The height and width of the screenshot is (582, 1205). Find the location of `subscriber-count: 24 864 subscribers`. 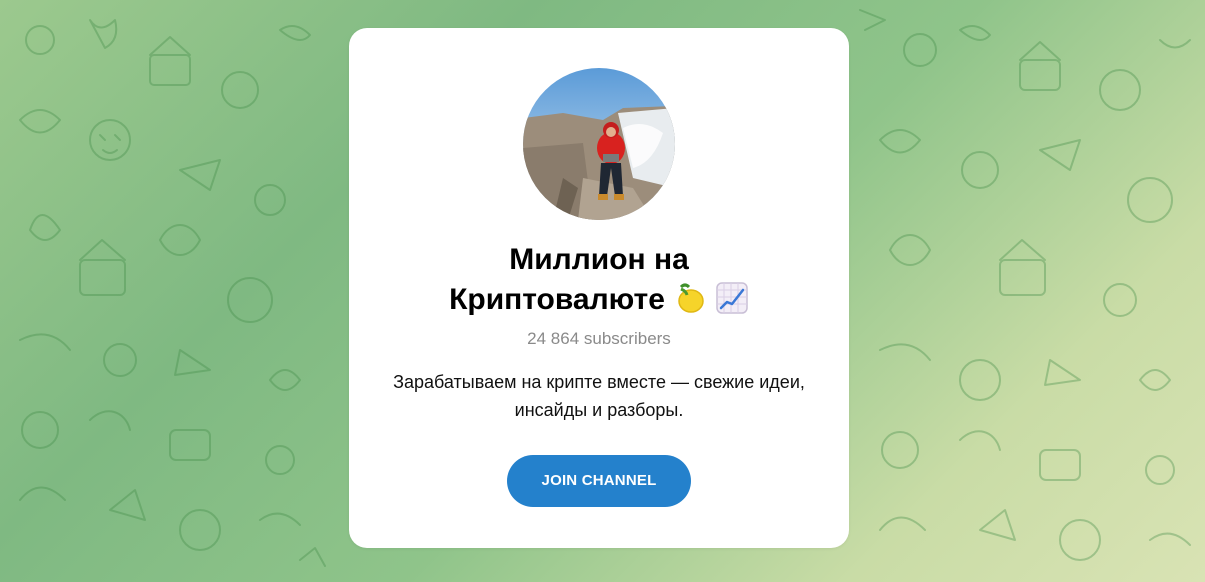

subscriber-count: 24 864 subscribers is located at coordinates (599, 338).